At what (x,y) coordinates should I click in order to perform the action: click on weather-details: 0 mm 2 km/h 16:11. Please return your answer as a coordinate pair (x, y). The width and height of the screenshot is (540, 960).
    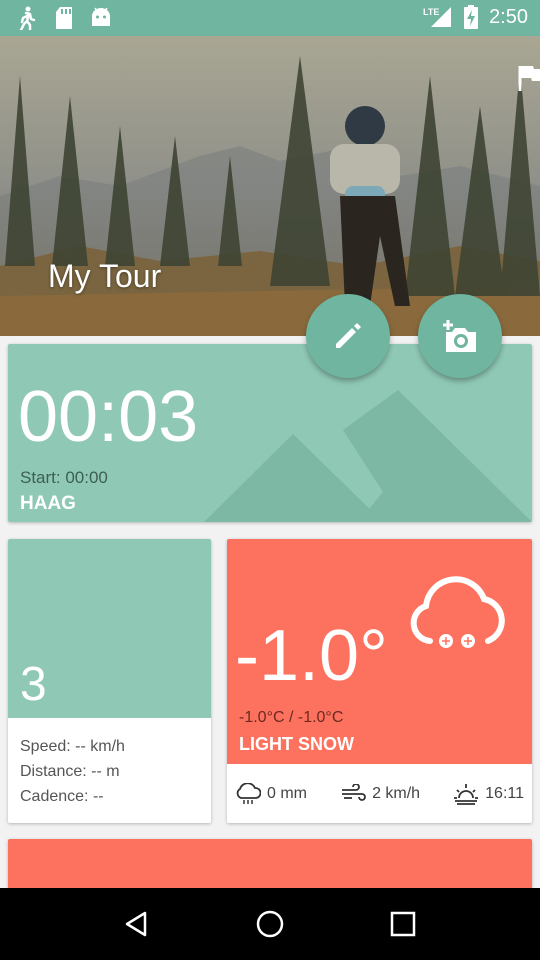
    Looking at the image, I should click on (379, 793).